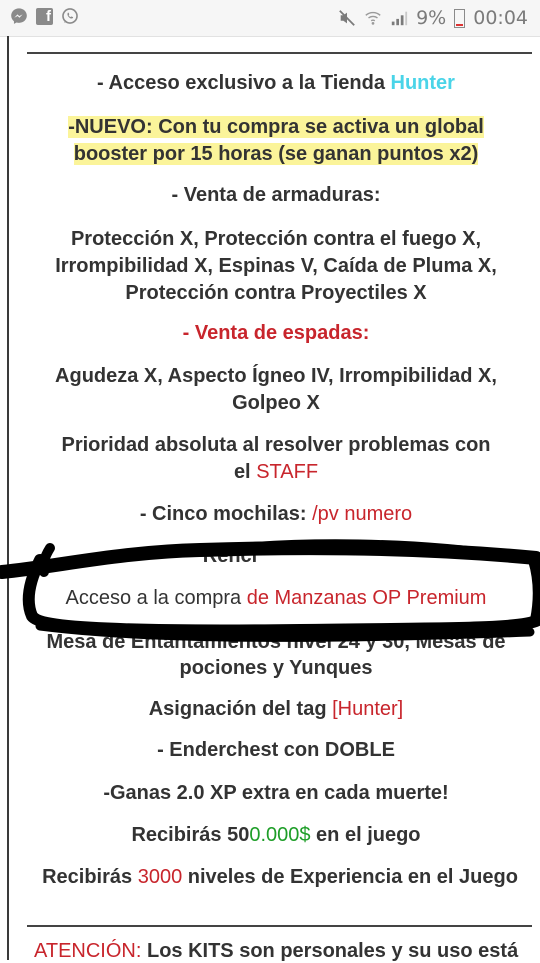  What do you see at coordinates (160, 877) in the screenshot?
I see `niveles-amount: 3000` at bounding box center [160, 877].